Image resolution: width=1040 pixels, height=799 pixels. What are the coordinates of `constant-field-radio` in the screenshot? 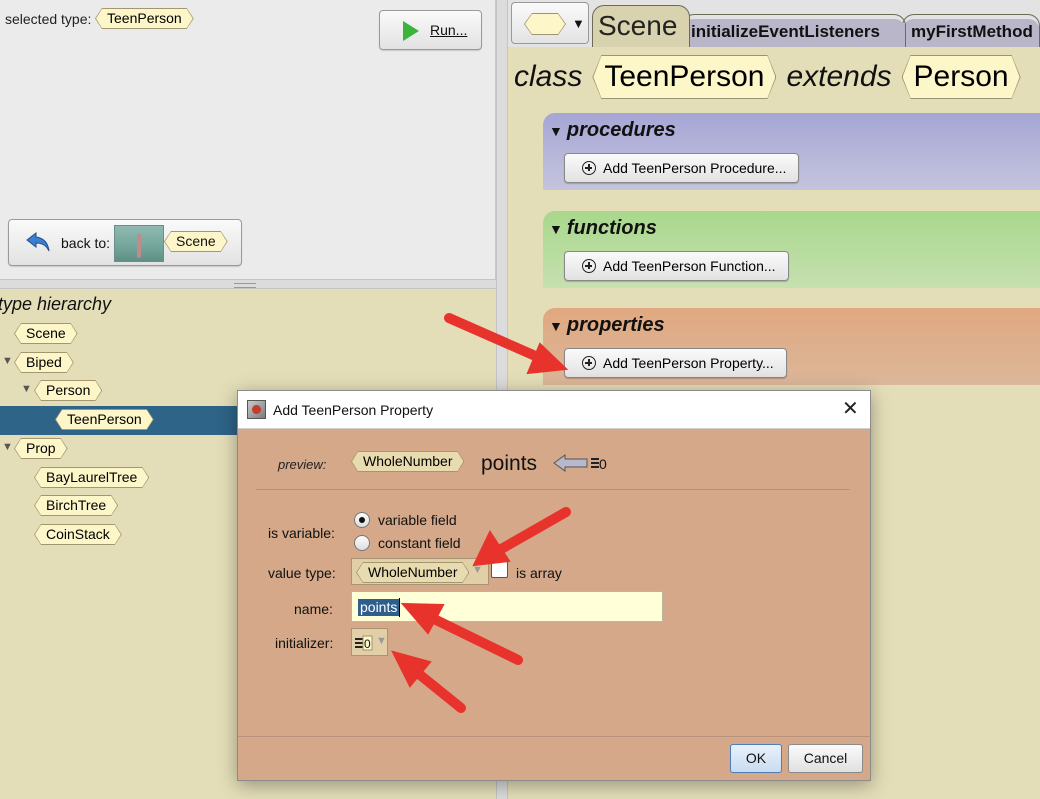 It's located at (362, 543).